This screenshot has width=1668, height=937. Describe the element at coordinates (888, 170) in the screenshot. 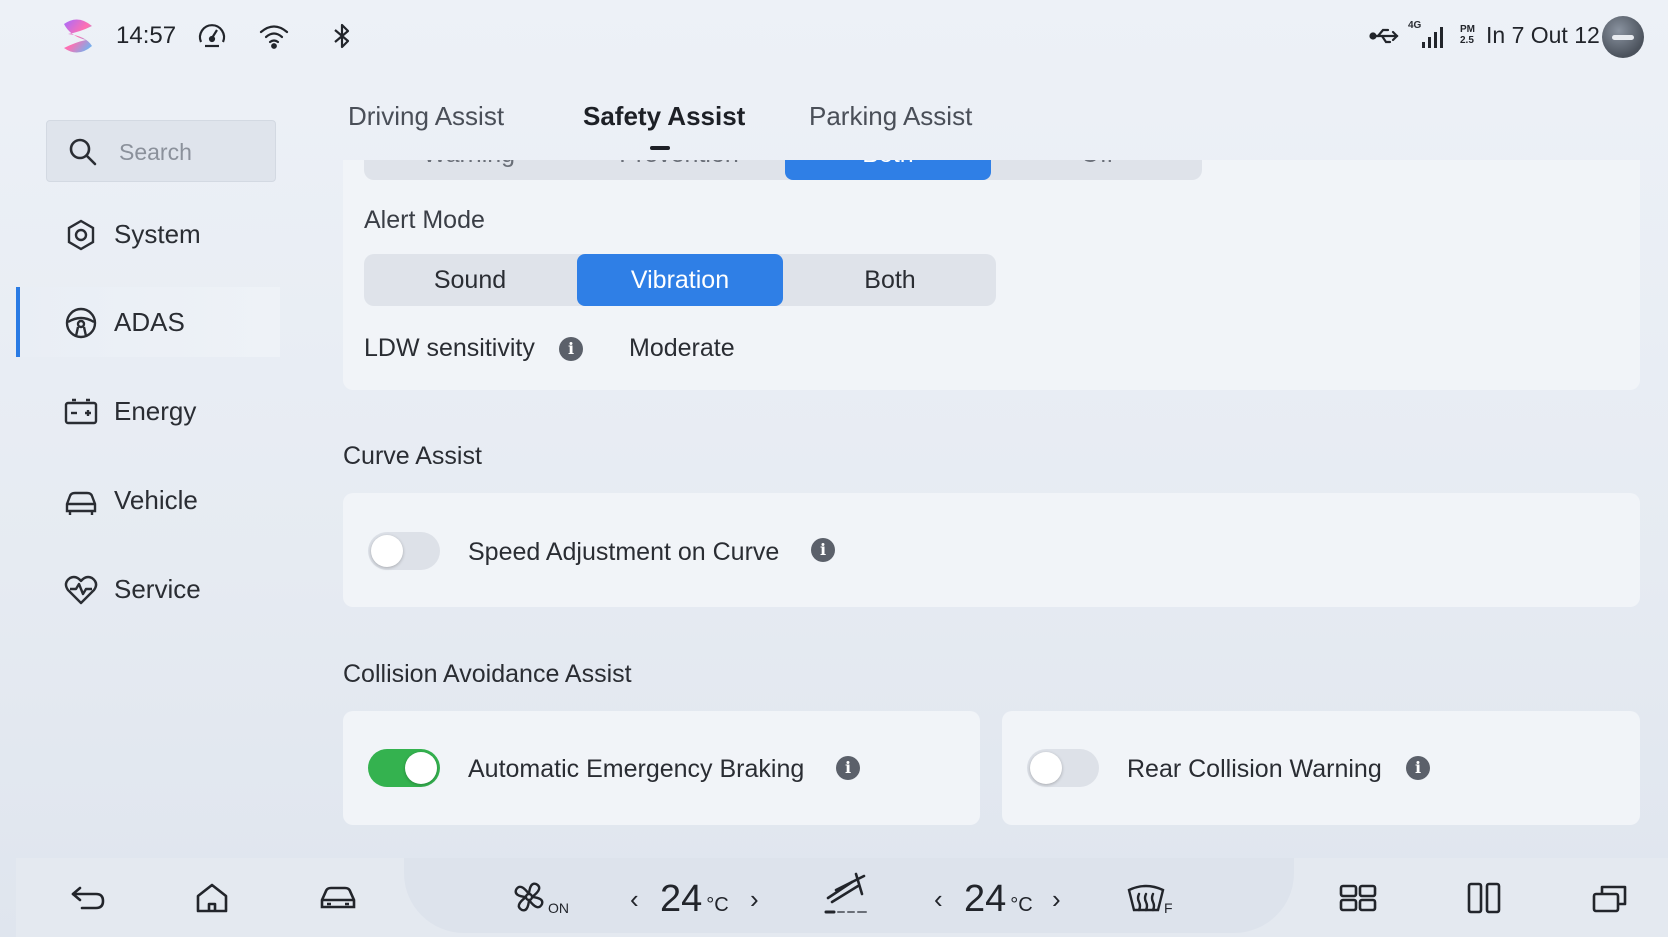

I see `segment-option-both: Both` at that location.